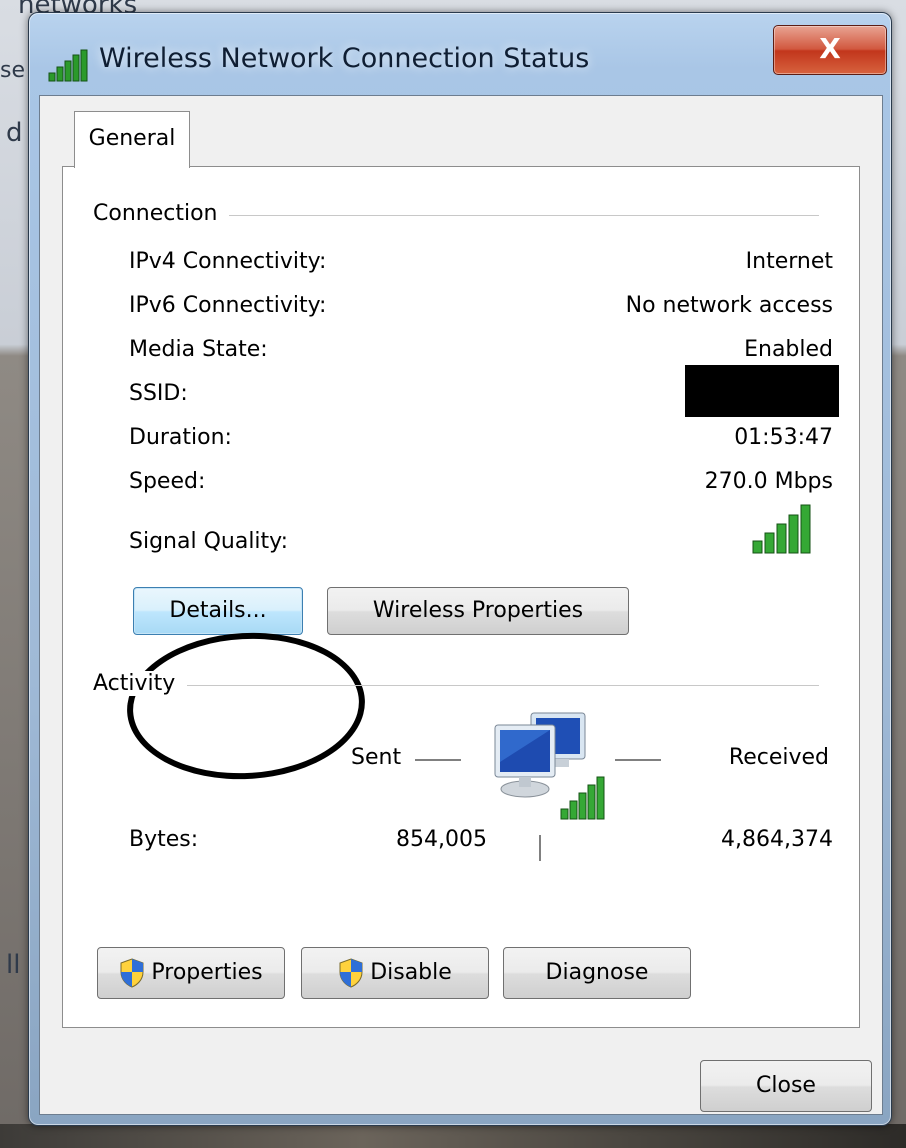 Image resolution: width=906 pixels, height=1148 pixels. Describe the element at coordinates (788, 349) in the screenshot. I see `media-state-value: Enabled` at that location.